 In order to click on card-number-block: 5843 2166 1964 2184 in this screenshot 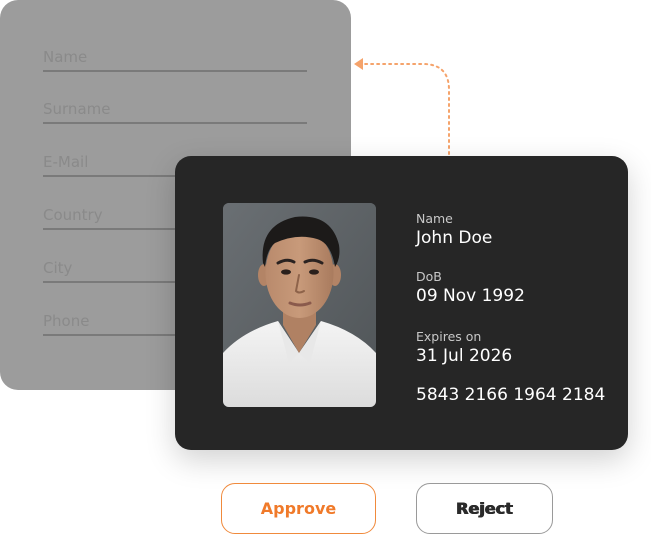, I will do `click(510, 394)`.